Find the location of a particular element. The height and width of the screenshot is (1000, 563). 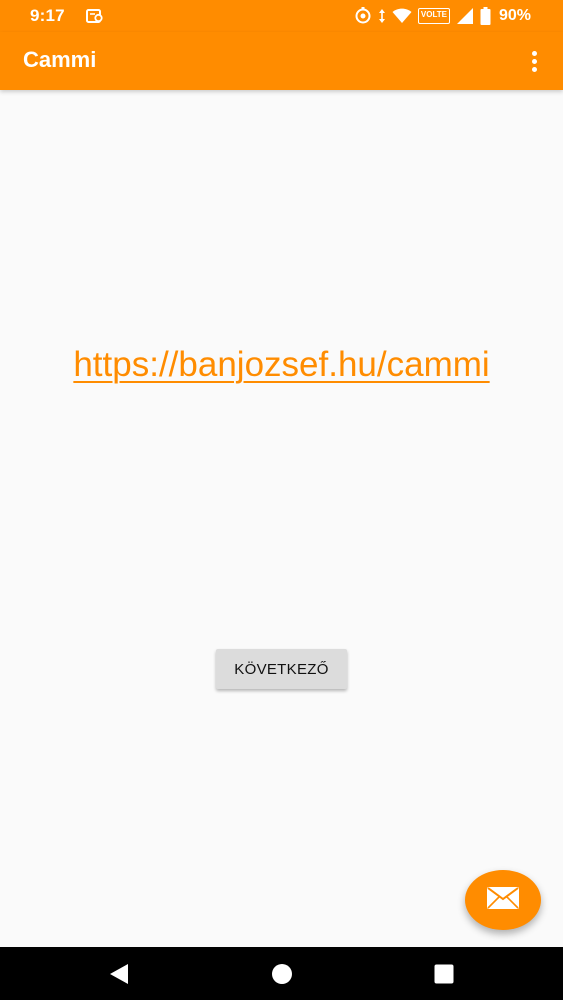

app-bar: Cammi is located at coordinates (281, 61).